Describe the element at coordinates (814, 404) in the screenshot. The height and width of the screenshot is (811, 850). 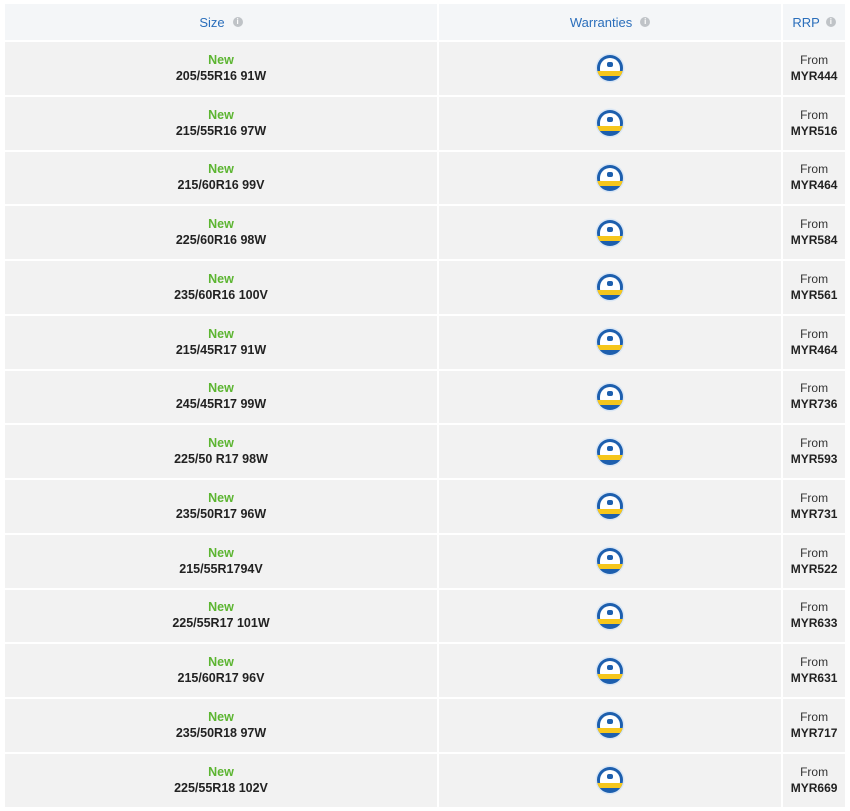
I see `price-value: MYR736` at that location.